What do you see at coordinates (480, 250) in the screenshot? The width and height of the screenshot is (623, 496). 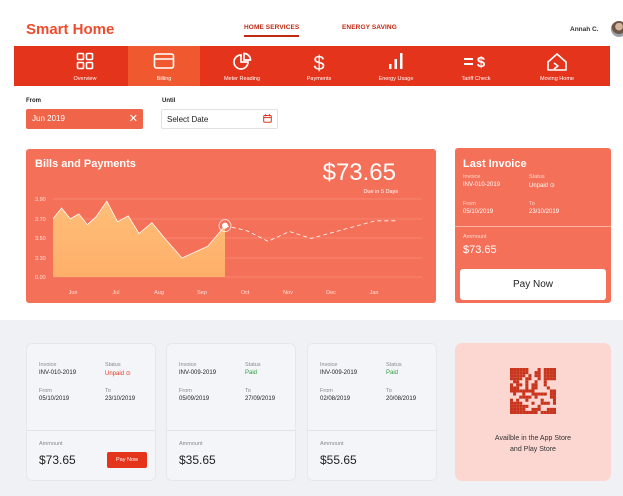 I see `amount-value: $73.65` at bounding box center [480, 250].